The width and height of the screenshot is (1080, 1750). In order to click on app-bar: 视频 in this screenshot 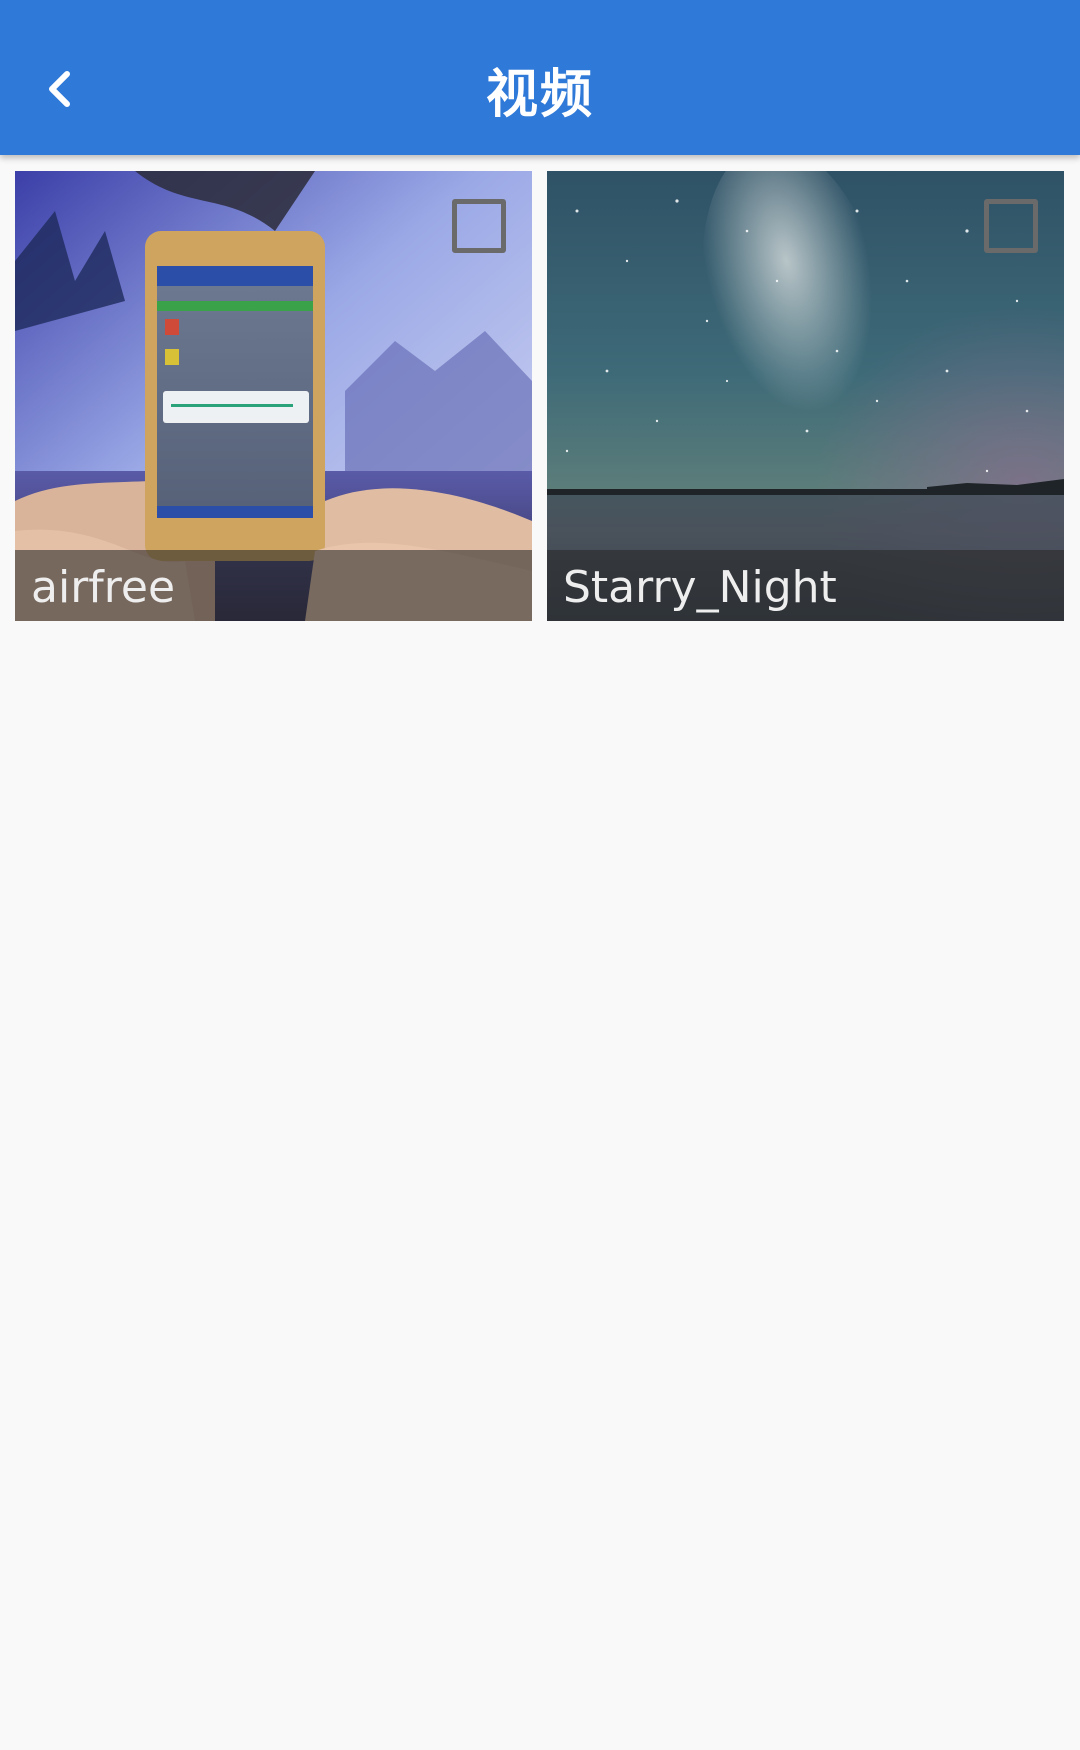, I will do `click(540, 77)`.